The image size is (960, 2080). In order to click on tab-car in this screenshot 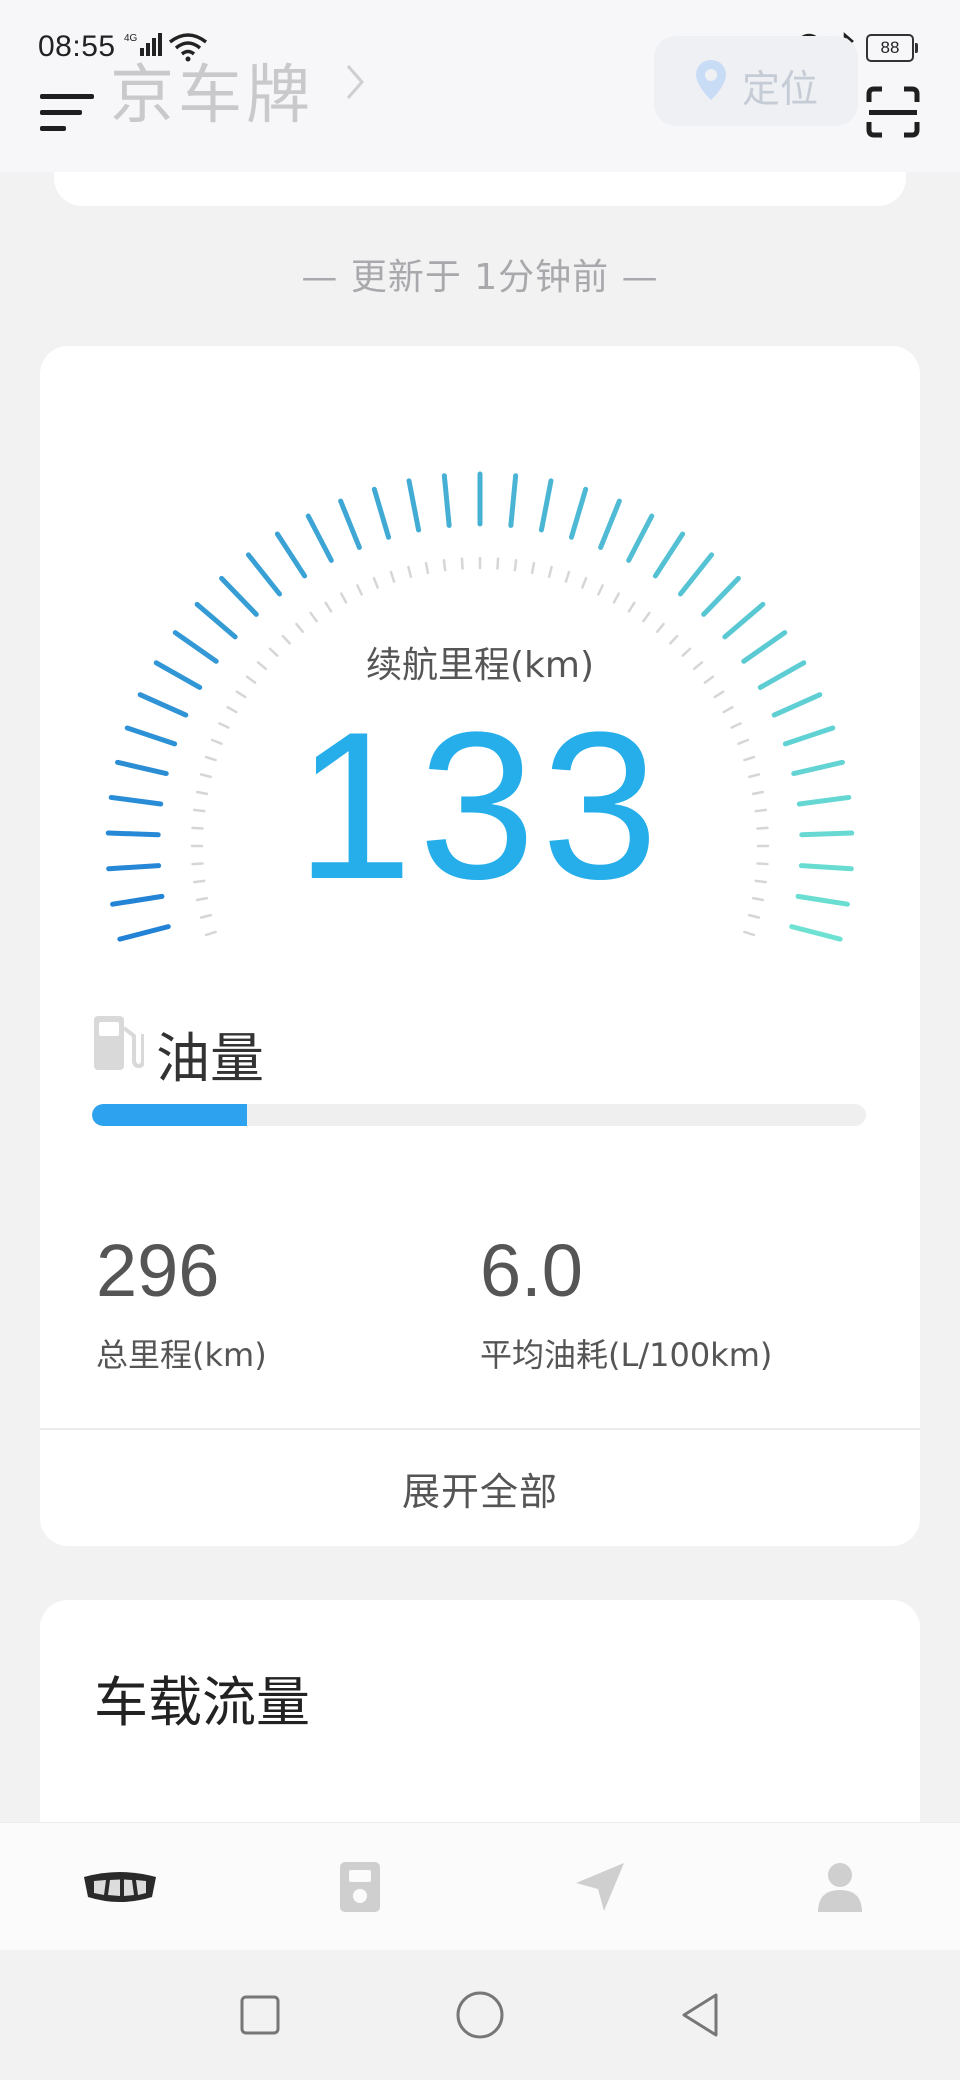, I will do `click(120, 1887)`.